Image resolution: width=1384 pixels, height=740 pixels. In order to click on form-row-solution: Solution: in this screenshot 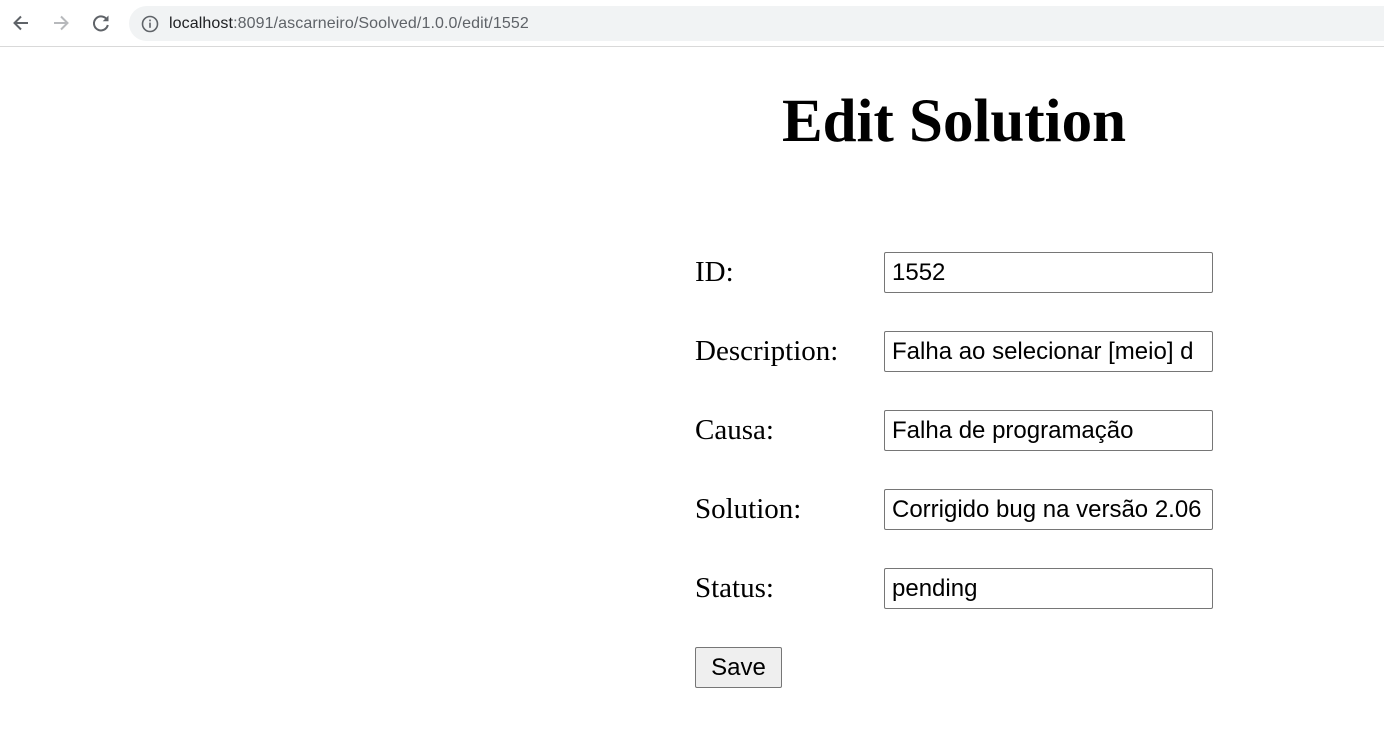, I will do `click(955, 509)`.